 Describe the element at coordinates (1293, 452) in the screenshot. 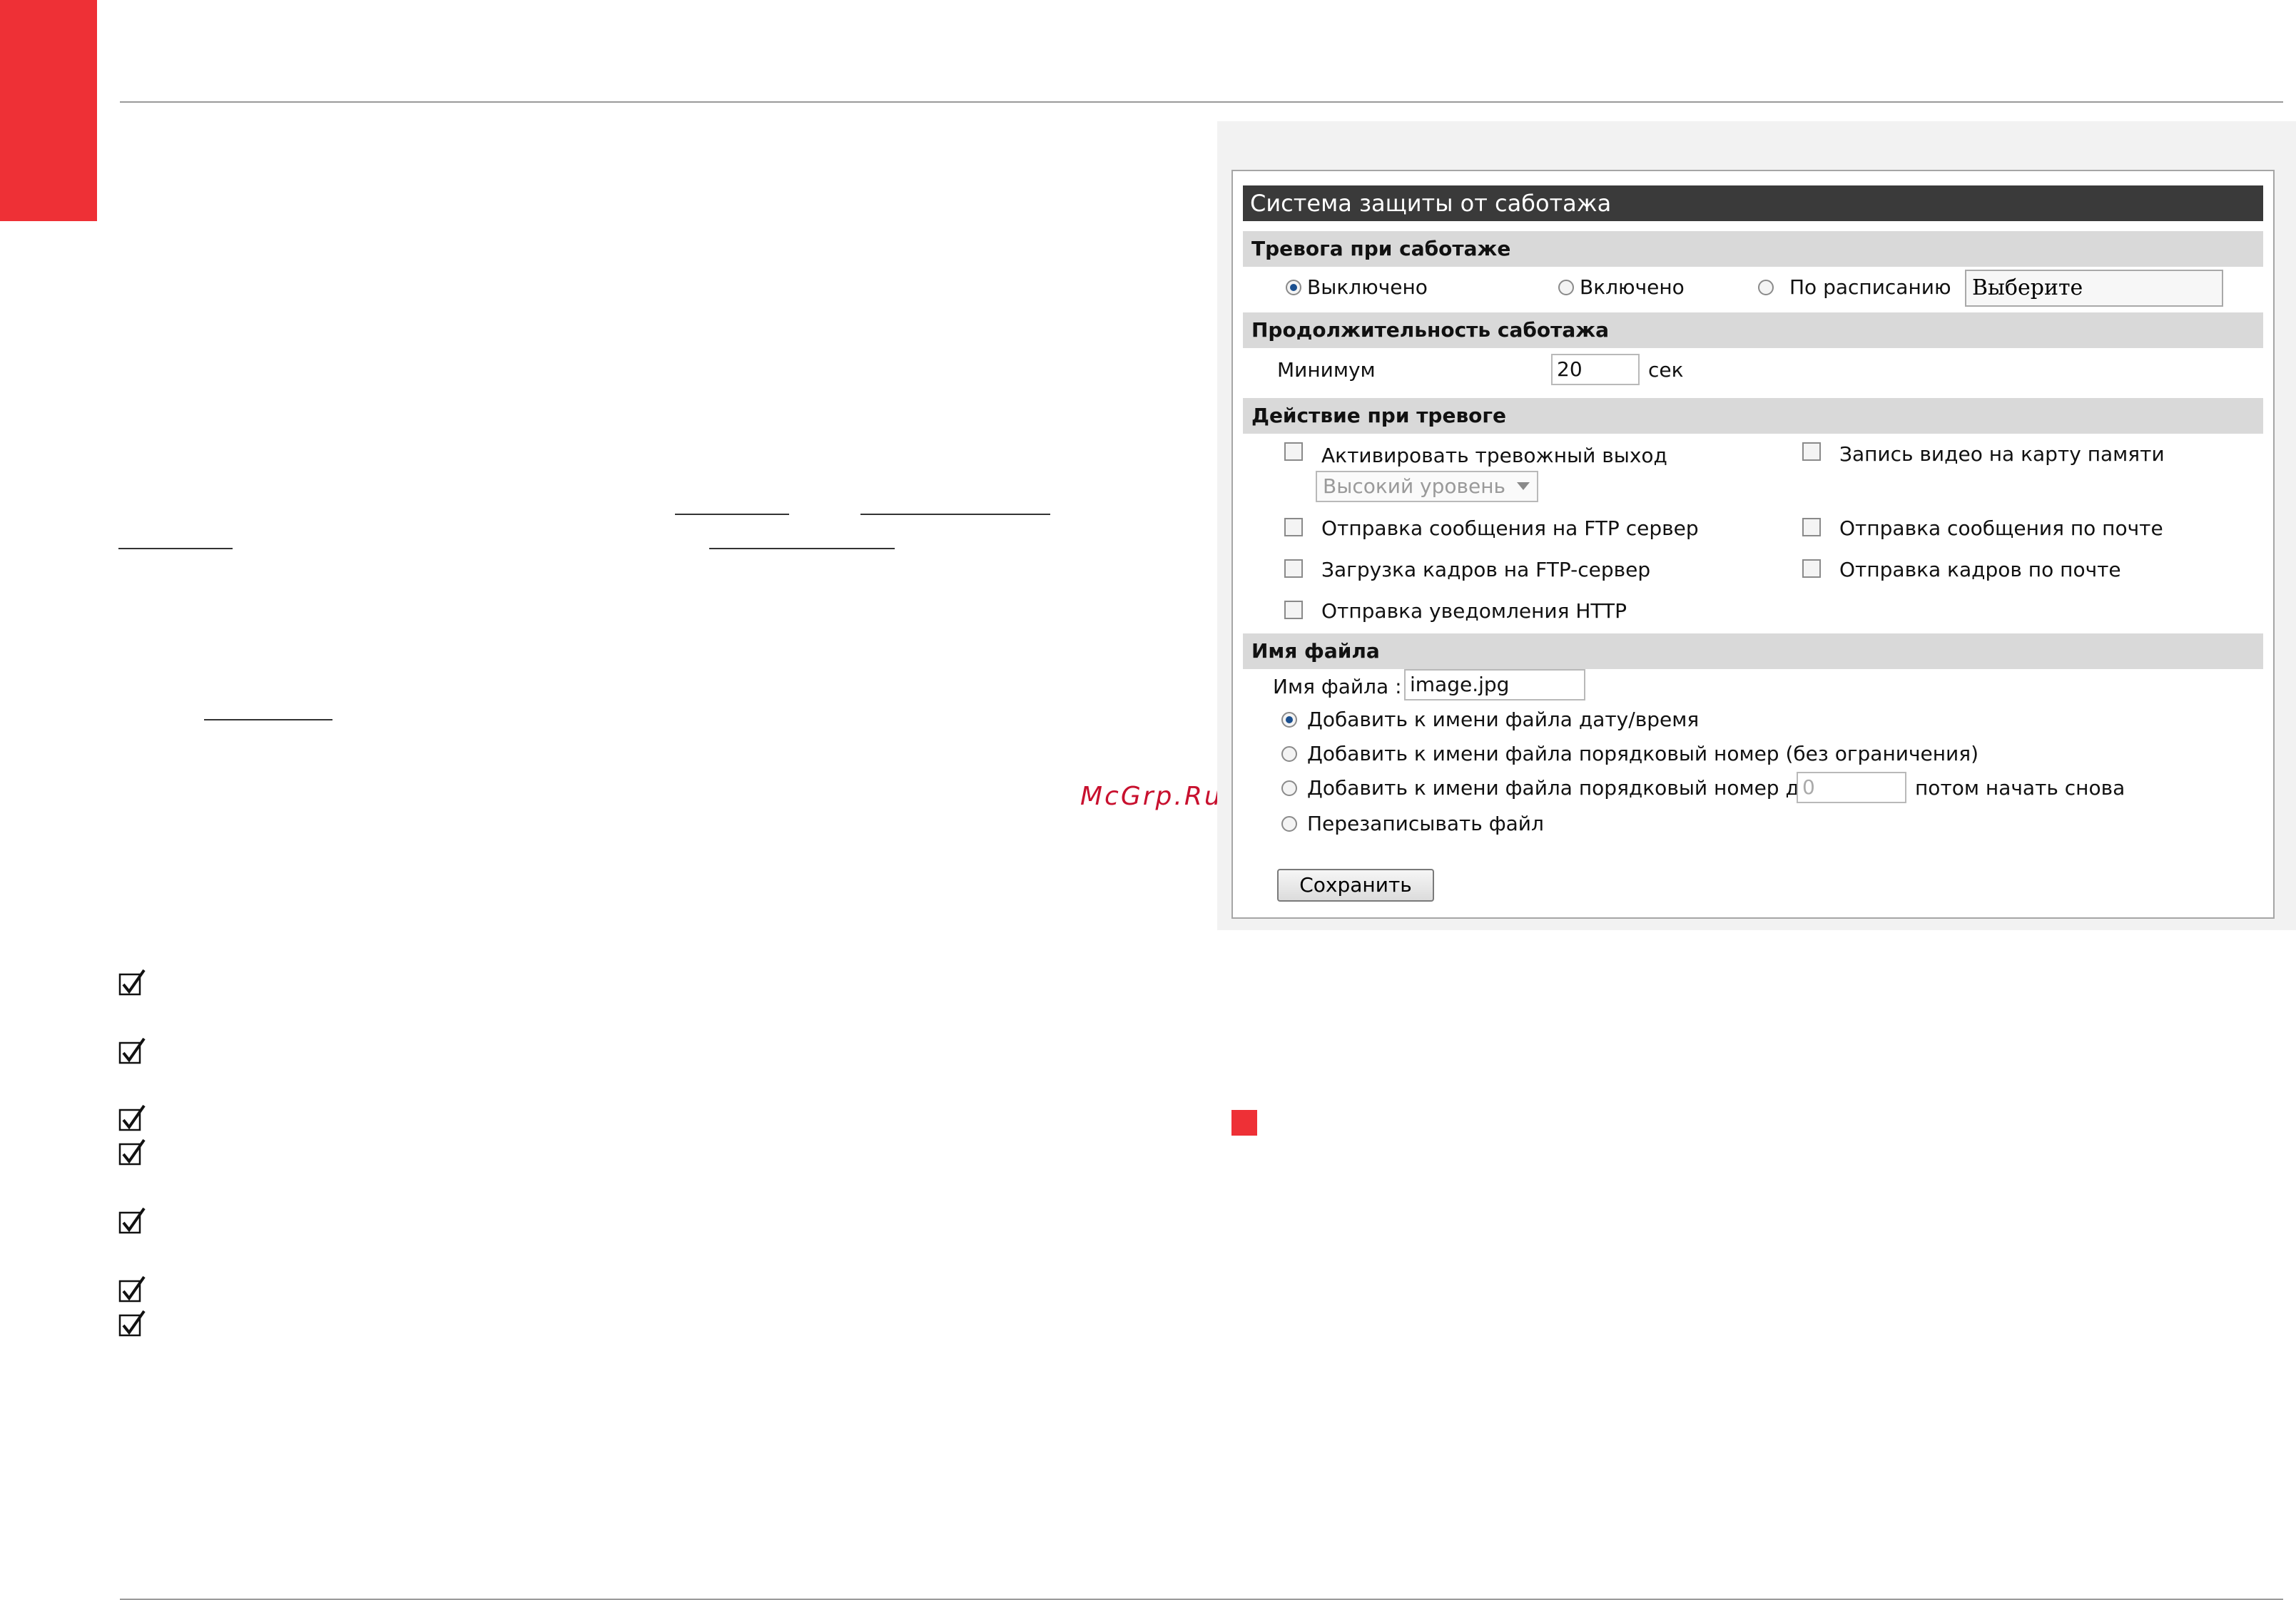

I see `checkbox-alarm-output` at that location.